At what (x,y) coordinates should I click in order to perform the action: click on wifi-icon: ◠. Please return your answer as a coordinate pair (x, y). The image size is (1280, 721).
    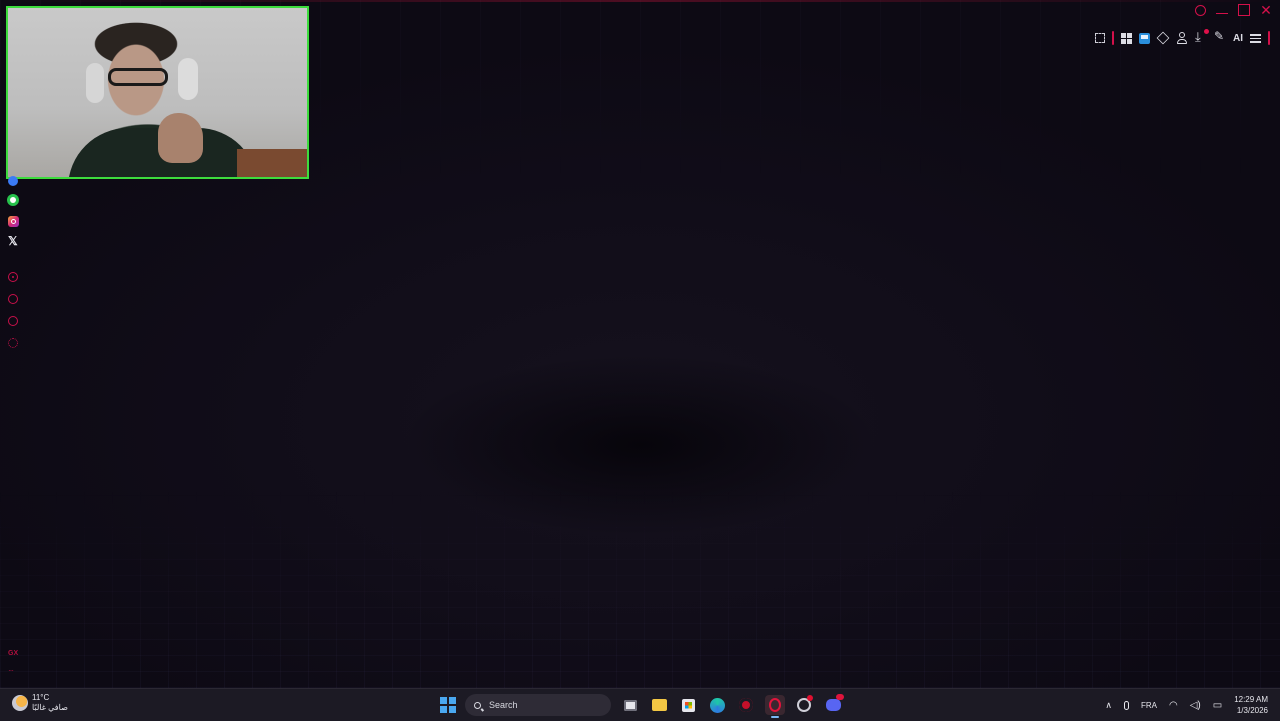
    Looking at the image, I should click on (1173, 705).